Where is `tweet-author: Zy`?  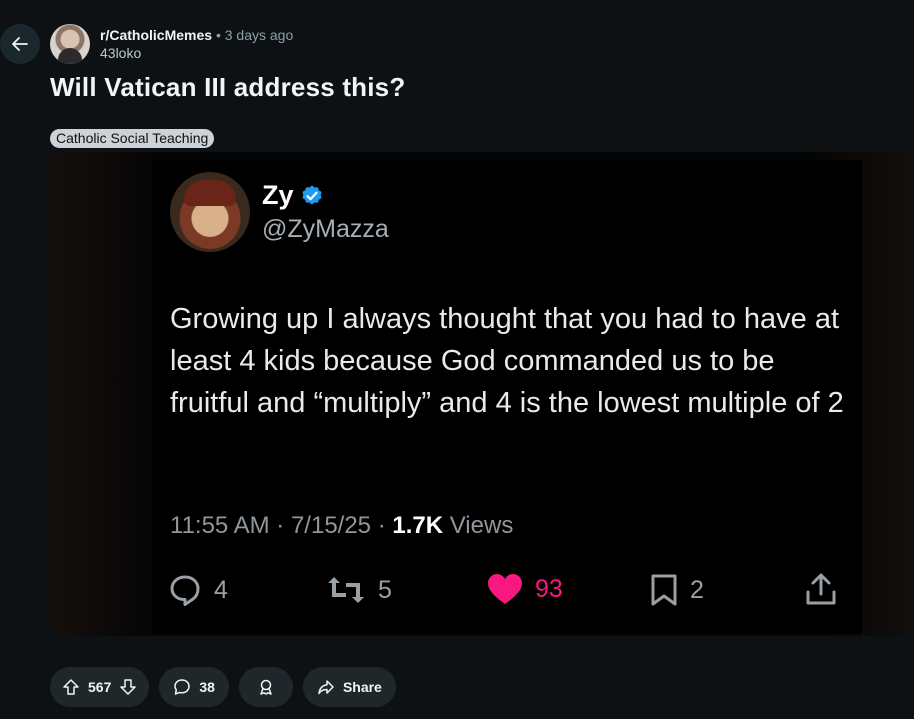 tweet-author: Zy is located at coordinates (293, 195).